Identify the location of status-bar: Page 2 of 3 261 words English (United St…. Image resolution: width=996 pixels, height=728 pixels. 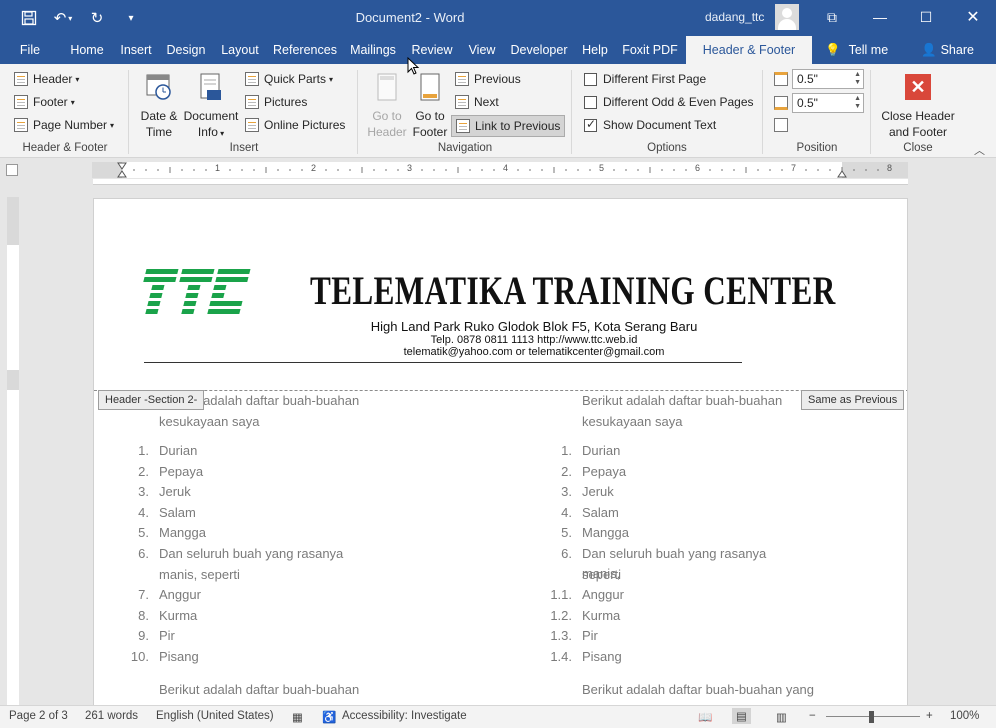
(498, 716).